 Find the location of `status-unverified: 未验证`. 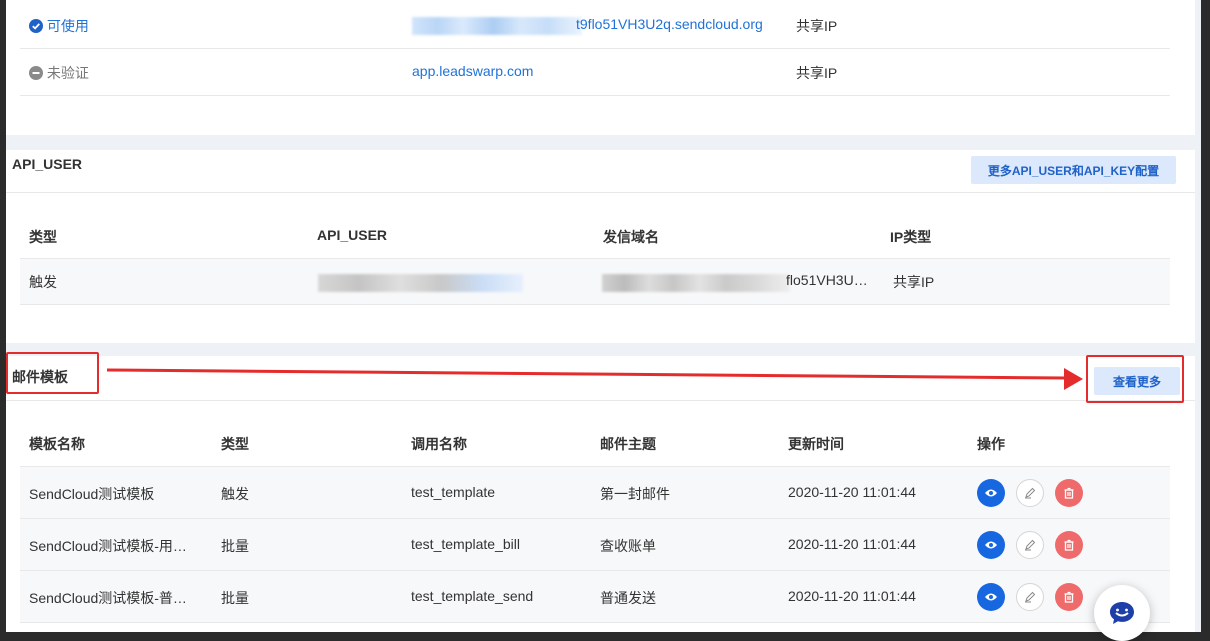

status-unverified: 未验证 is located at coordinates (59, 73).